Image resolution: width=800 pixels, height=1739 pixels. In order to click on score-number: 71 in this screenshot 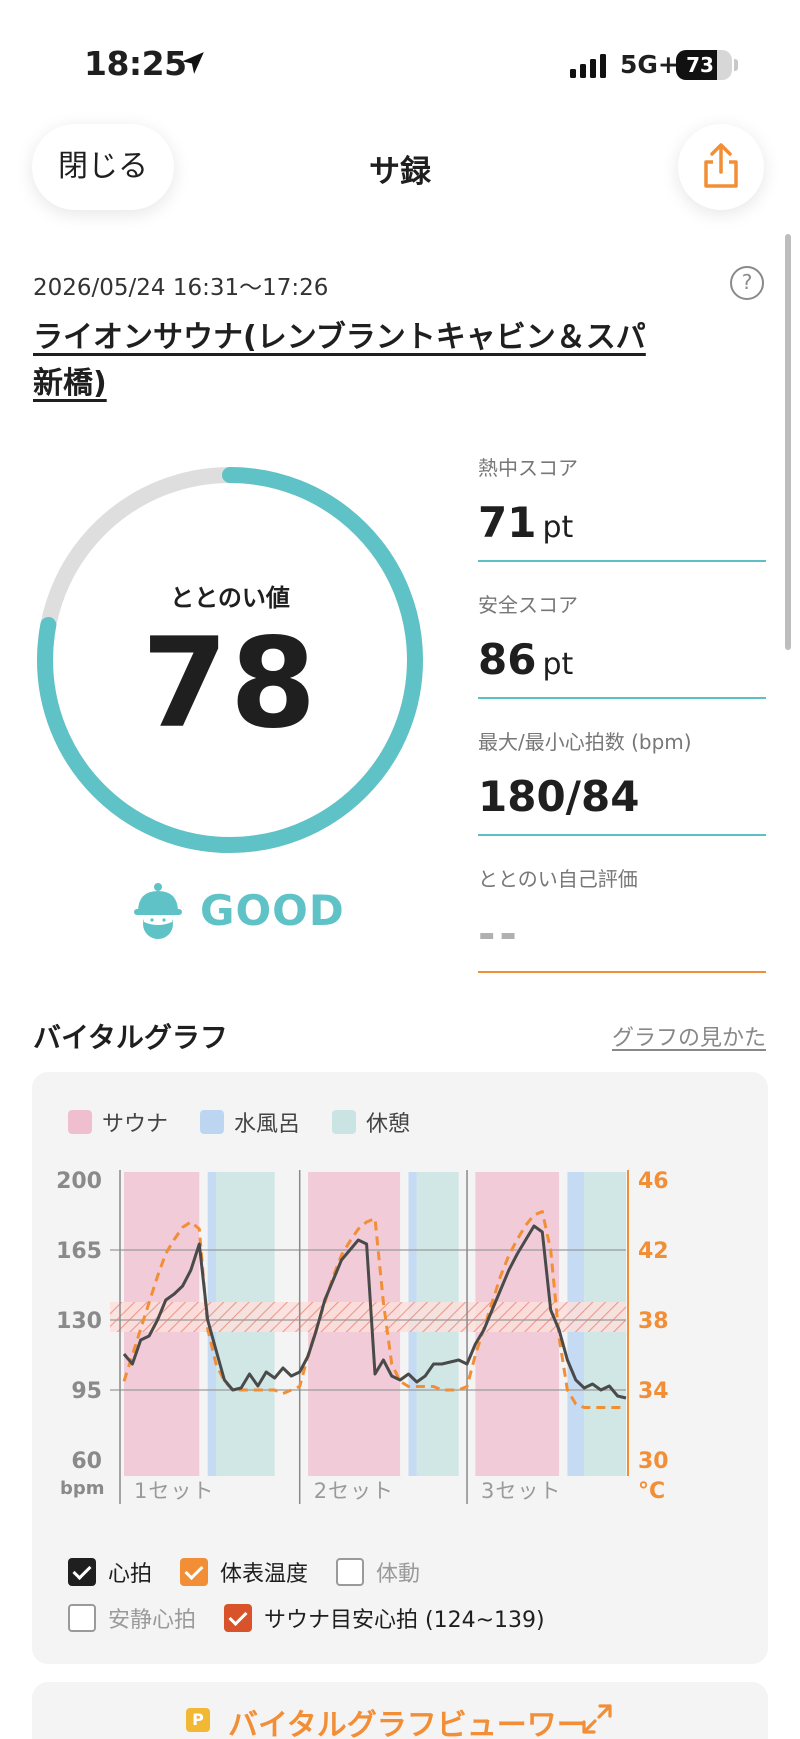, I will do `click(507, 522)`.